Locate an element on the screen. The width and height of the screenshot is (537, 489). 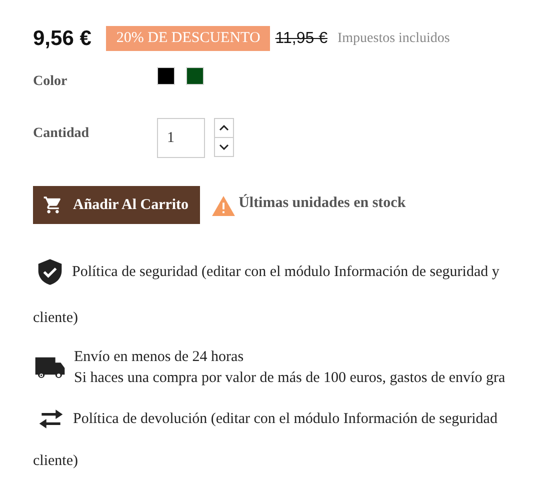
increment-button is located at coordinates (224, 128).